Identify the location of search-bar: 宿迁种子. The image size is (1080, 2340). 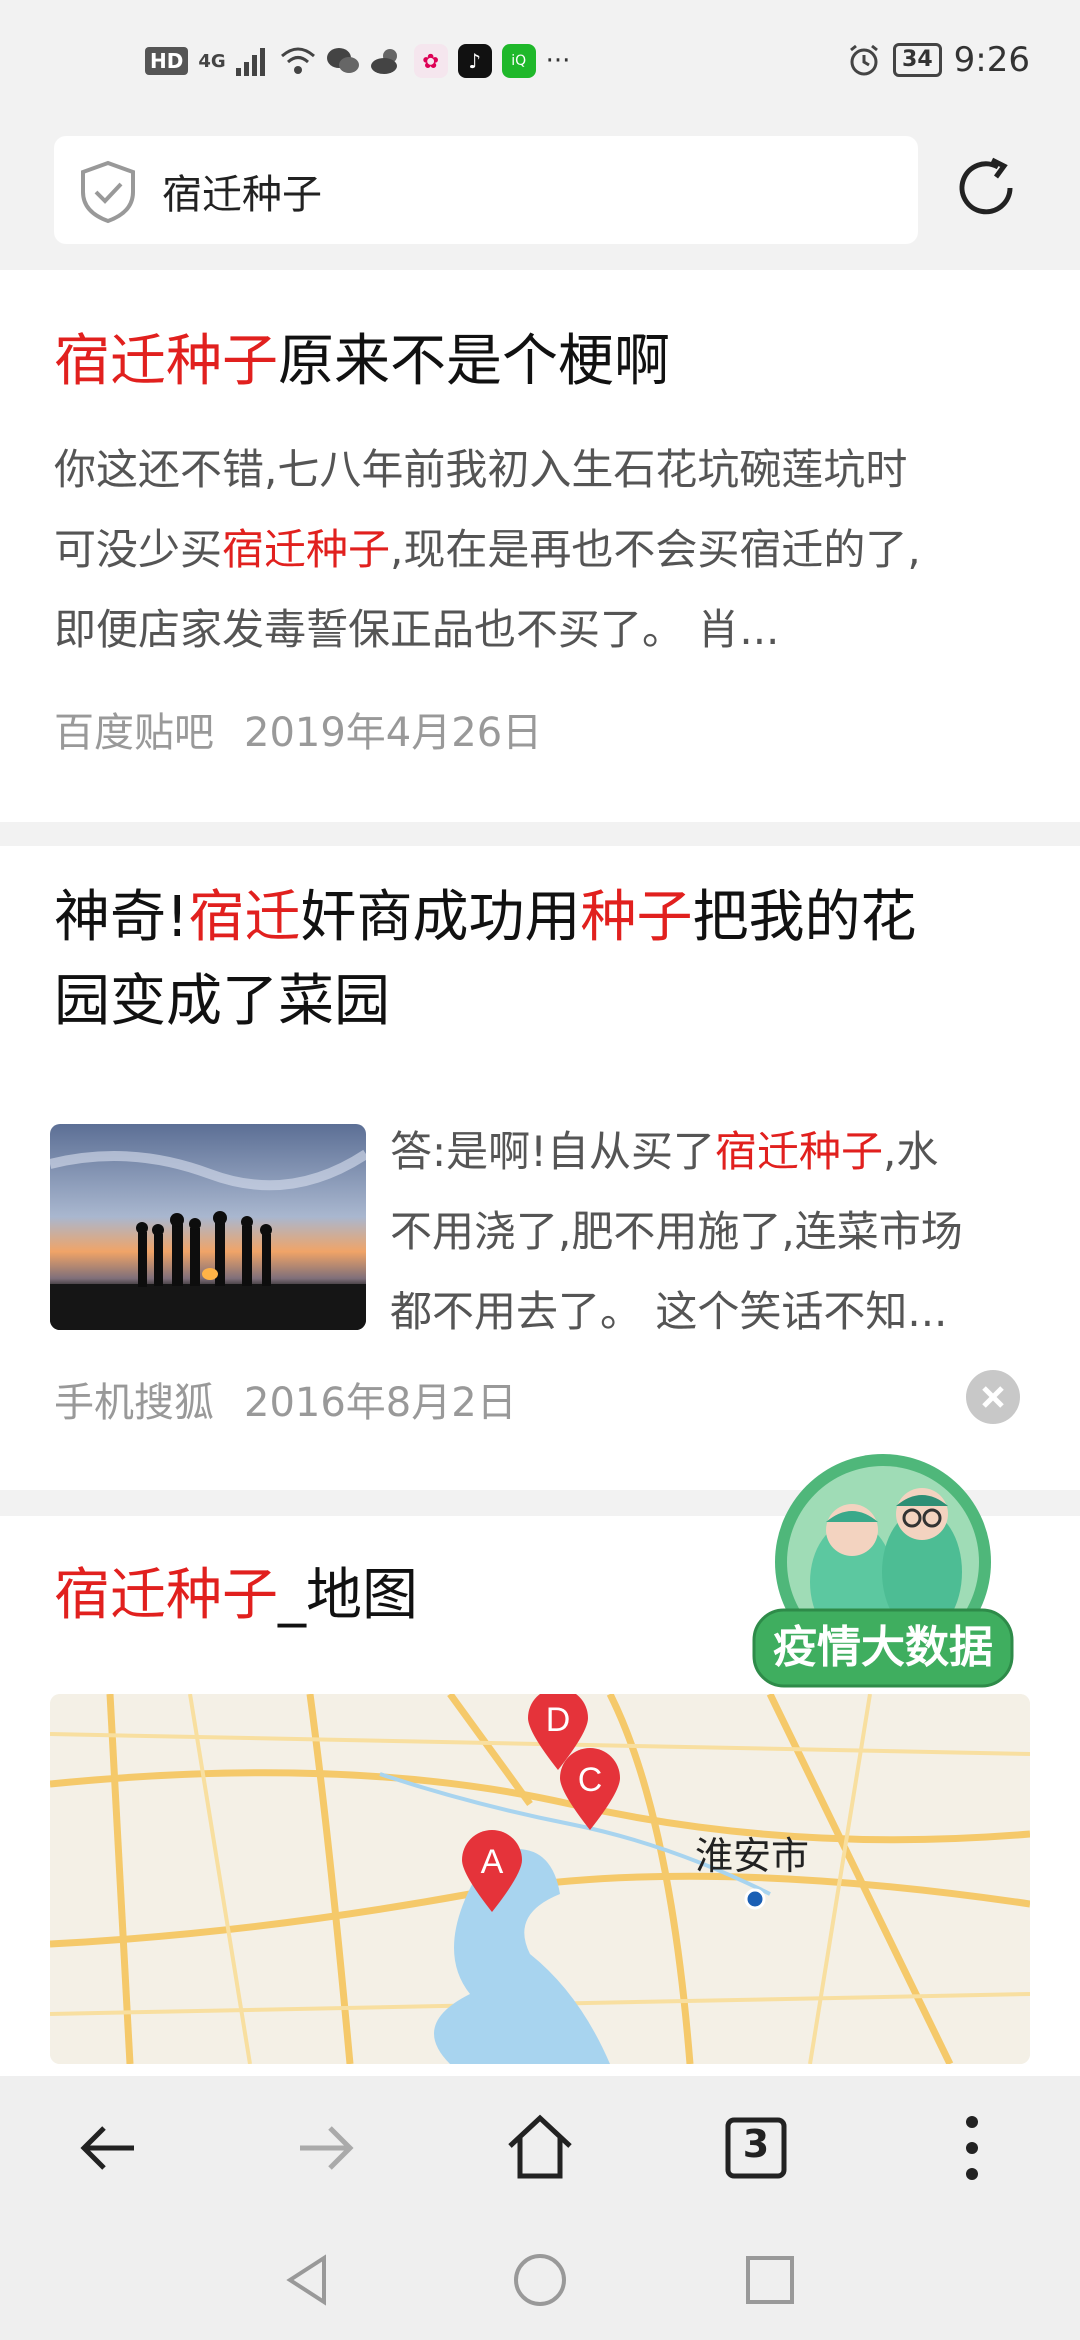
(540, 200).